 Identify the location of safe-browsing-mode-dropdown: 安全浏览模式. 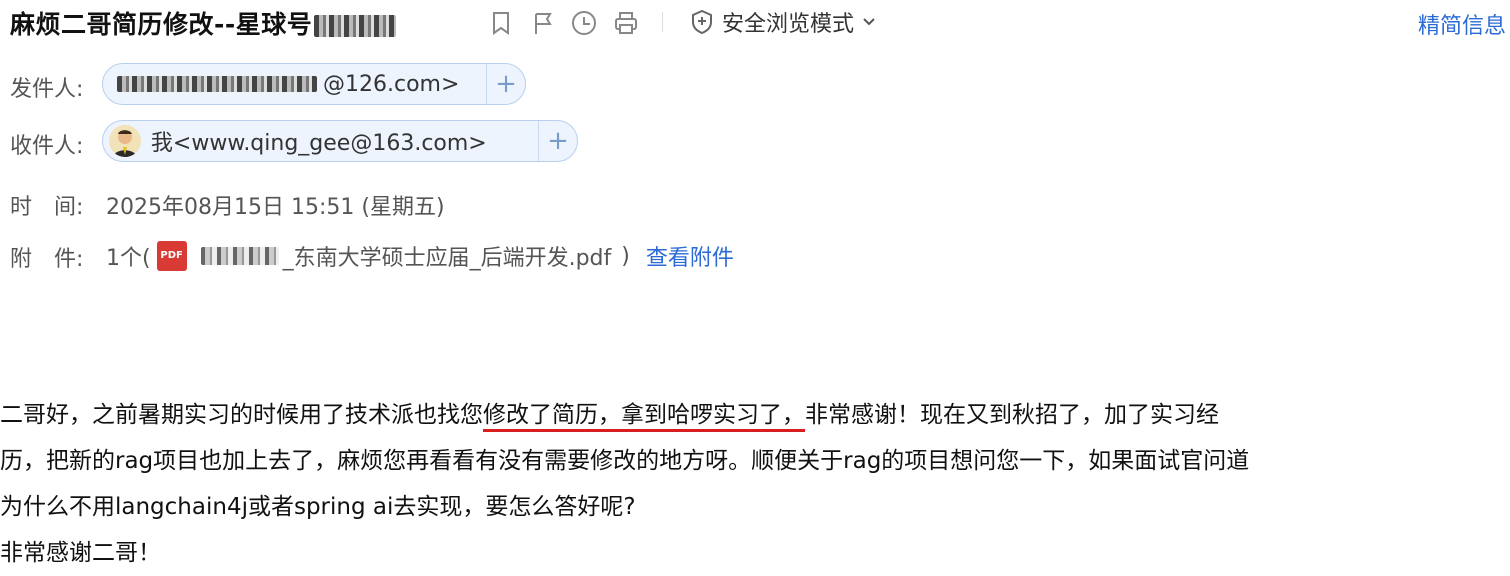
(783, 22).